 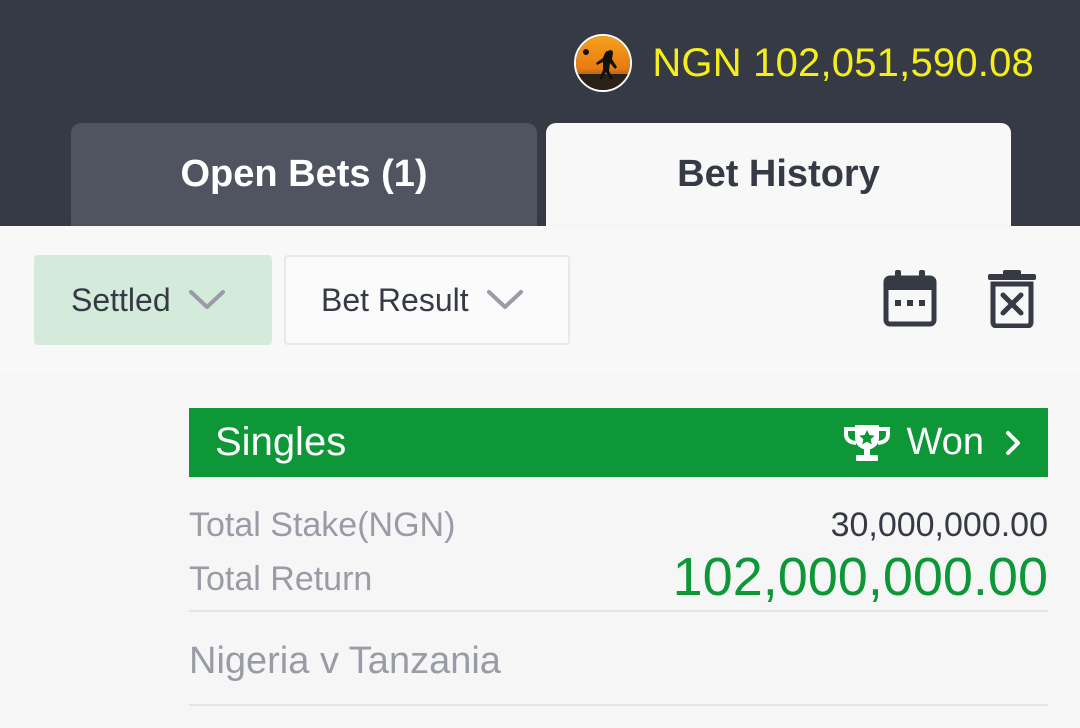 I want to click on avatar, so click(x=603, y=63).